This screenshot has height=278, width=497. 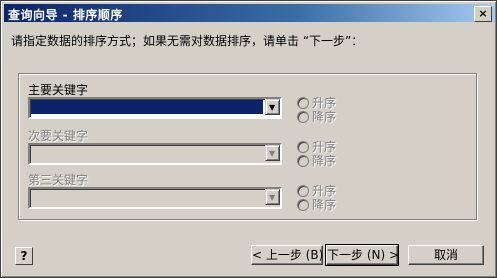 I want to click on primary-descending-radio: 降序, so click(x=316, y=116).